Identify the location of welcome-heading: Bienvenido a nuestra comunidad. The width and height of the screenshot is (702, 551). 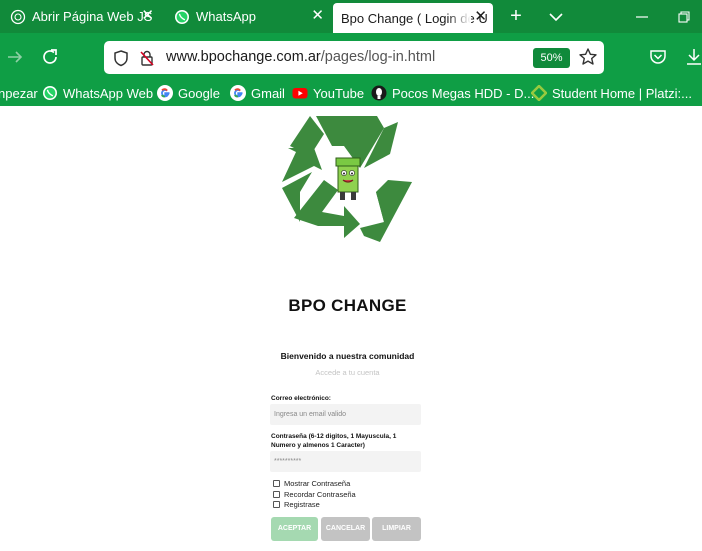
(347, 356).